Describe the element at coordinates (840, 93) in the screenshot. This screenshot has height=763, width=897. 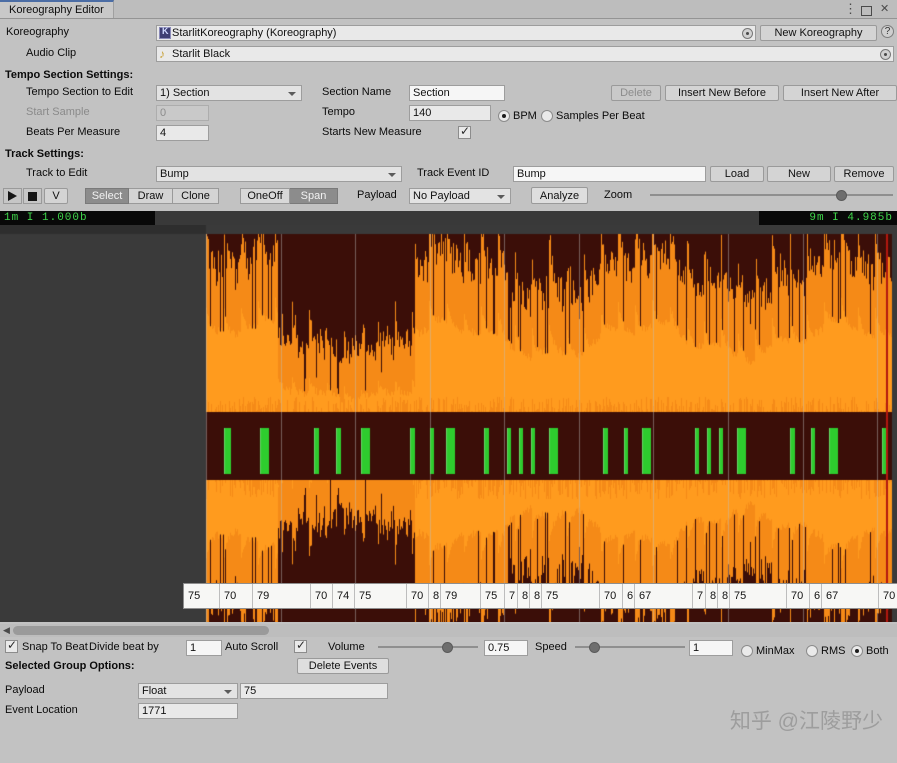
I see `insert-new-after-button: Insert New After` at that location.